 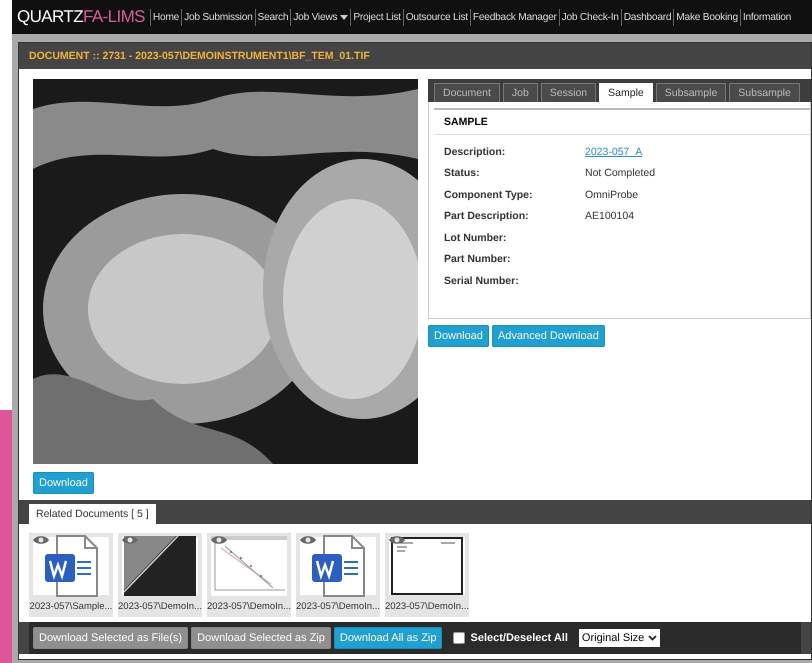 What do you see at coordinates (476, 238) in the screenshot?
I see `field-label: Lot Number:` at bounding box center [476, 238].